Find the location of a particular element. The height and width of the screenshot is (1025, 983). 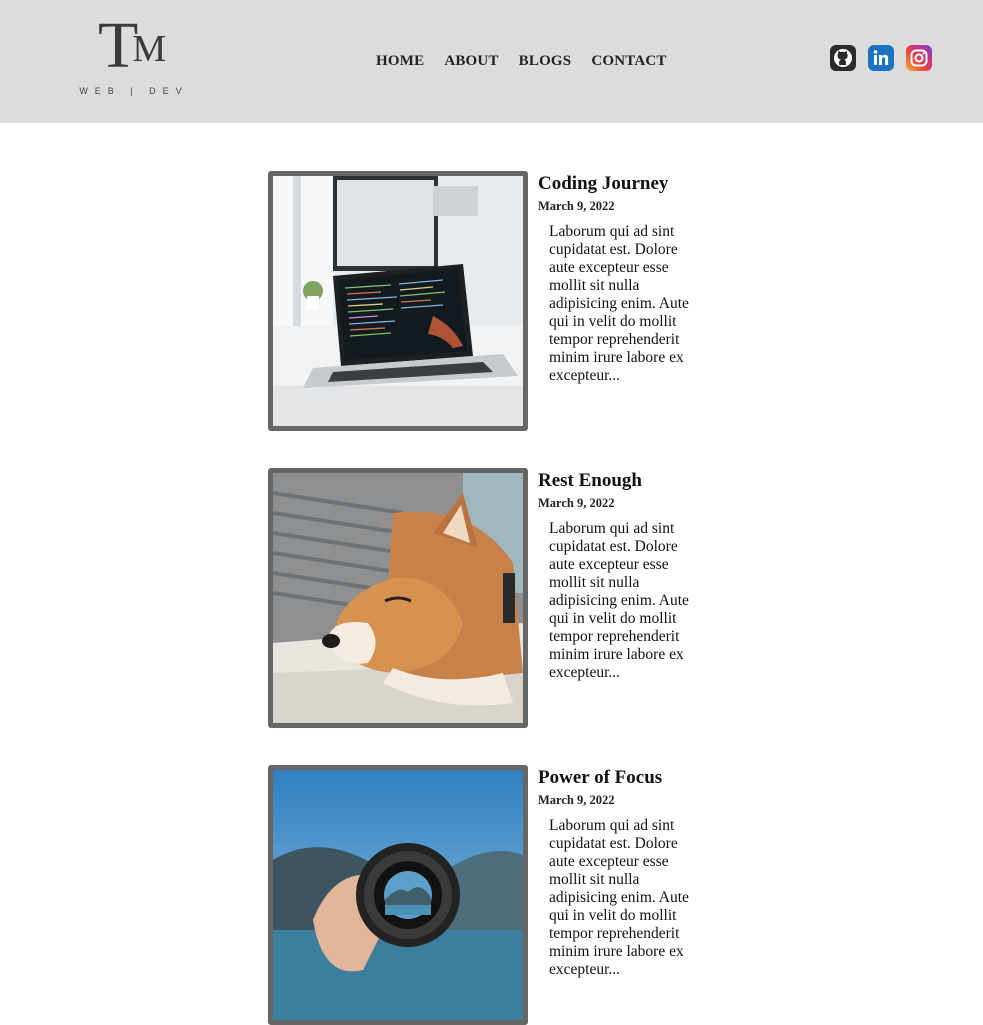

nav-blogs: BLOGS is located at coordinates (545, 61).